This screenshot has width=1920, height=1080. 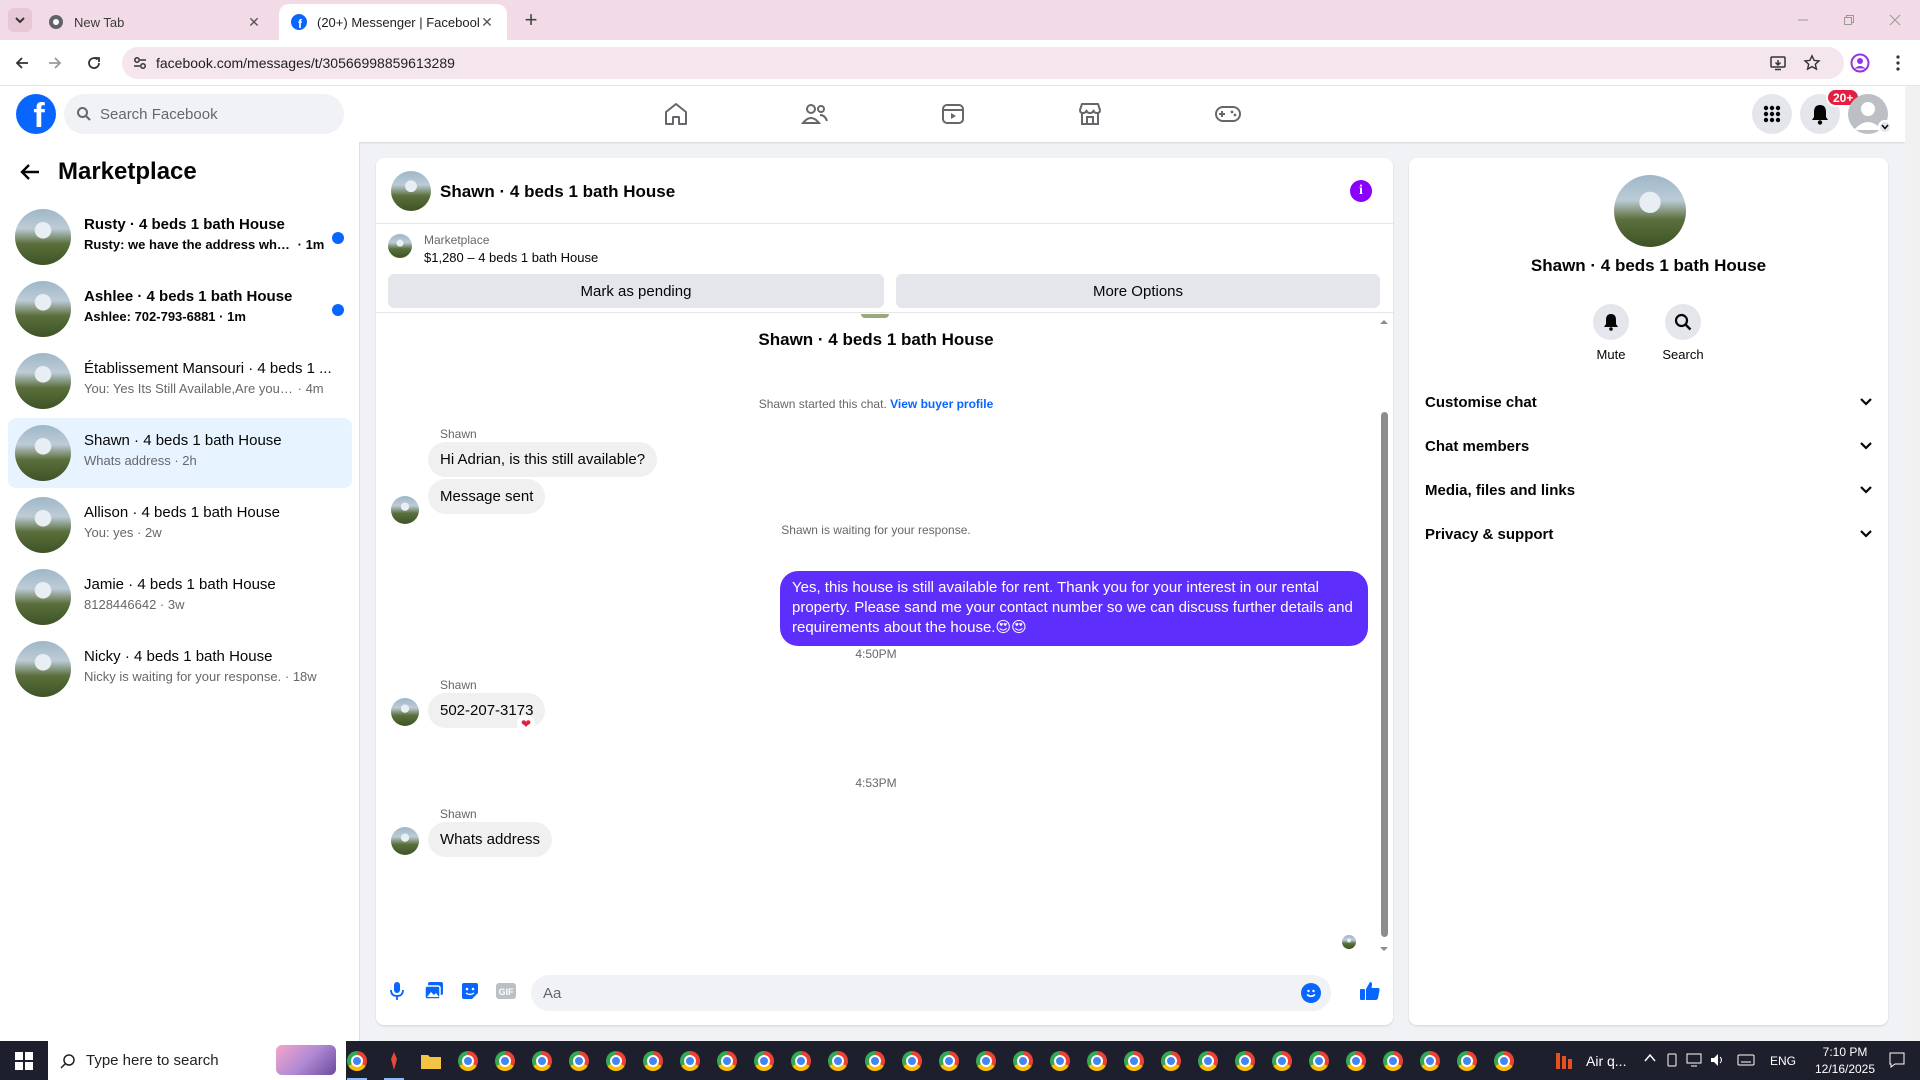 I want to click on tab-messenger: f (20+) Messenger | Facebook ✕, so click(x=393, y=22).